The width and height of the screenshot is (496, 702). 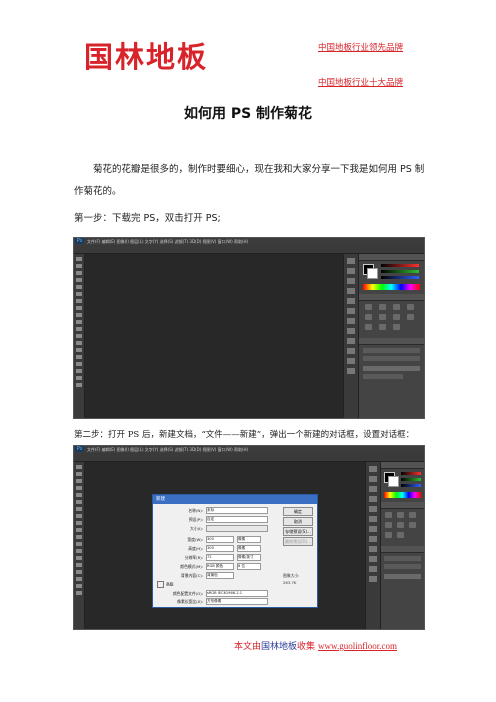 I want to click on dialog-row-color-mode: 颜色模式(M): RGB 颜色 8 位, so click(x=214, y=566).